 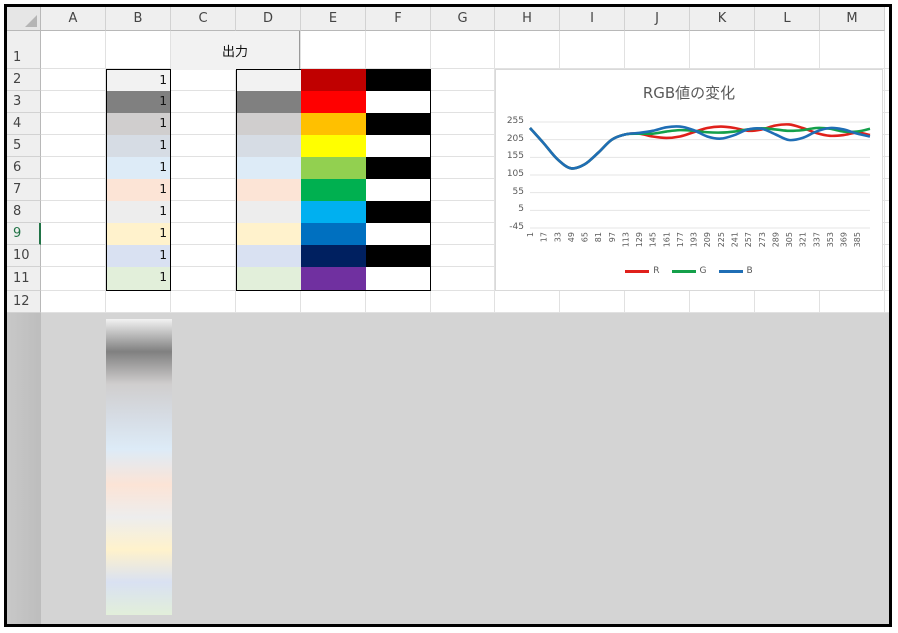 I want to click on x-tick-label: 17, so click(x=544, y=237).